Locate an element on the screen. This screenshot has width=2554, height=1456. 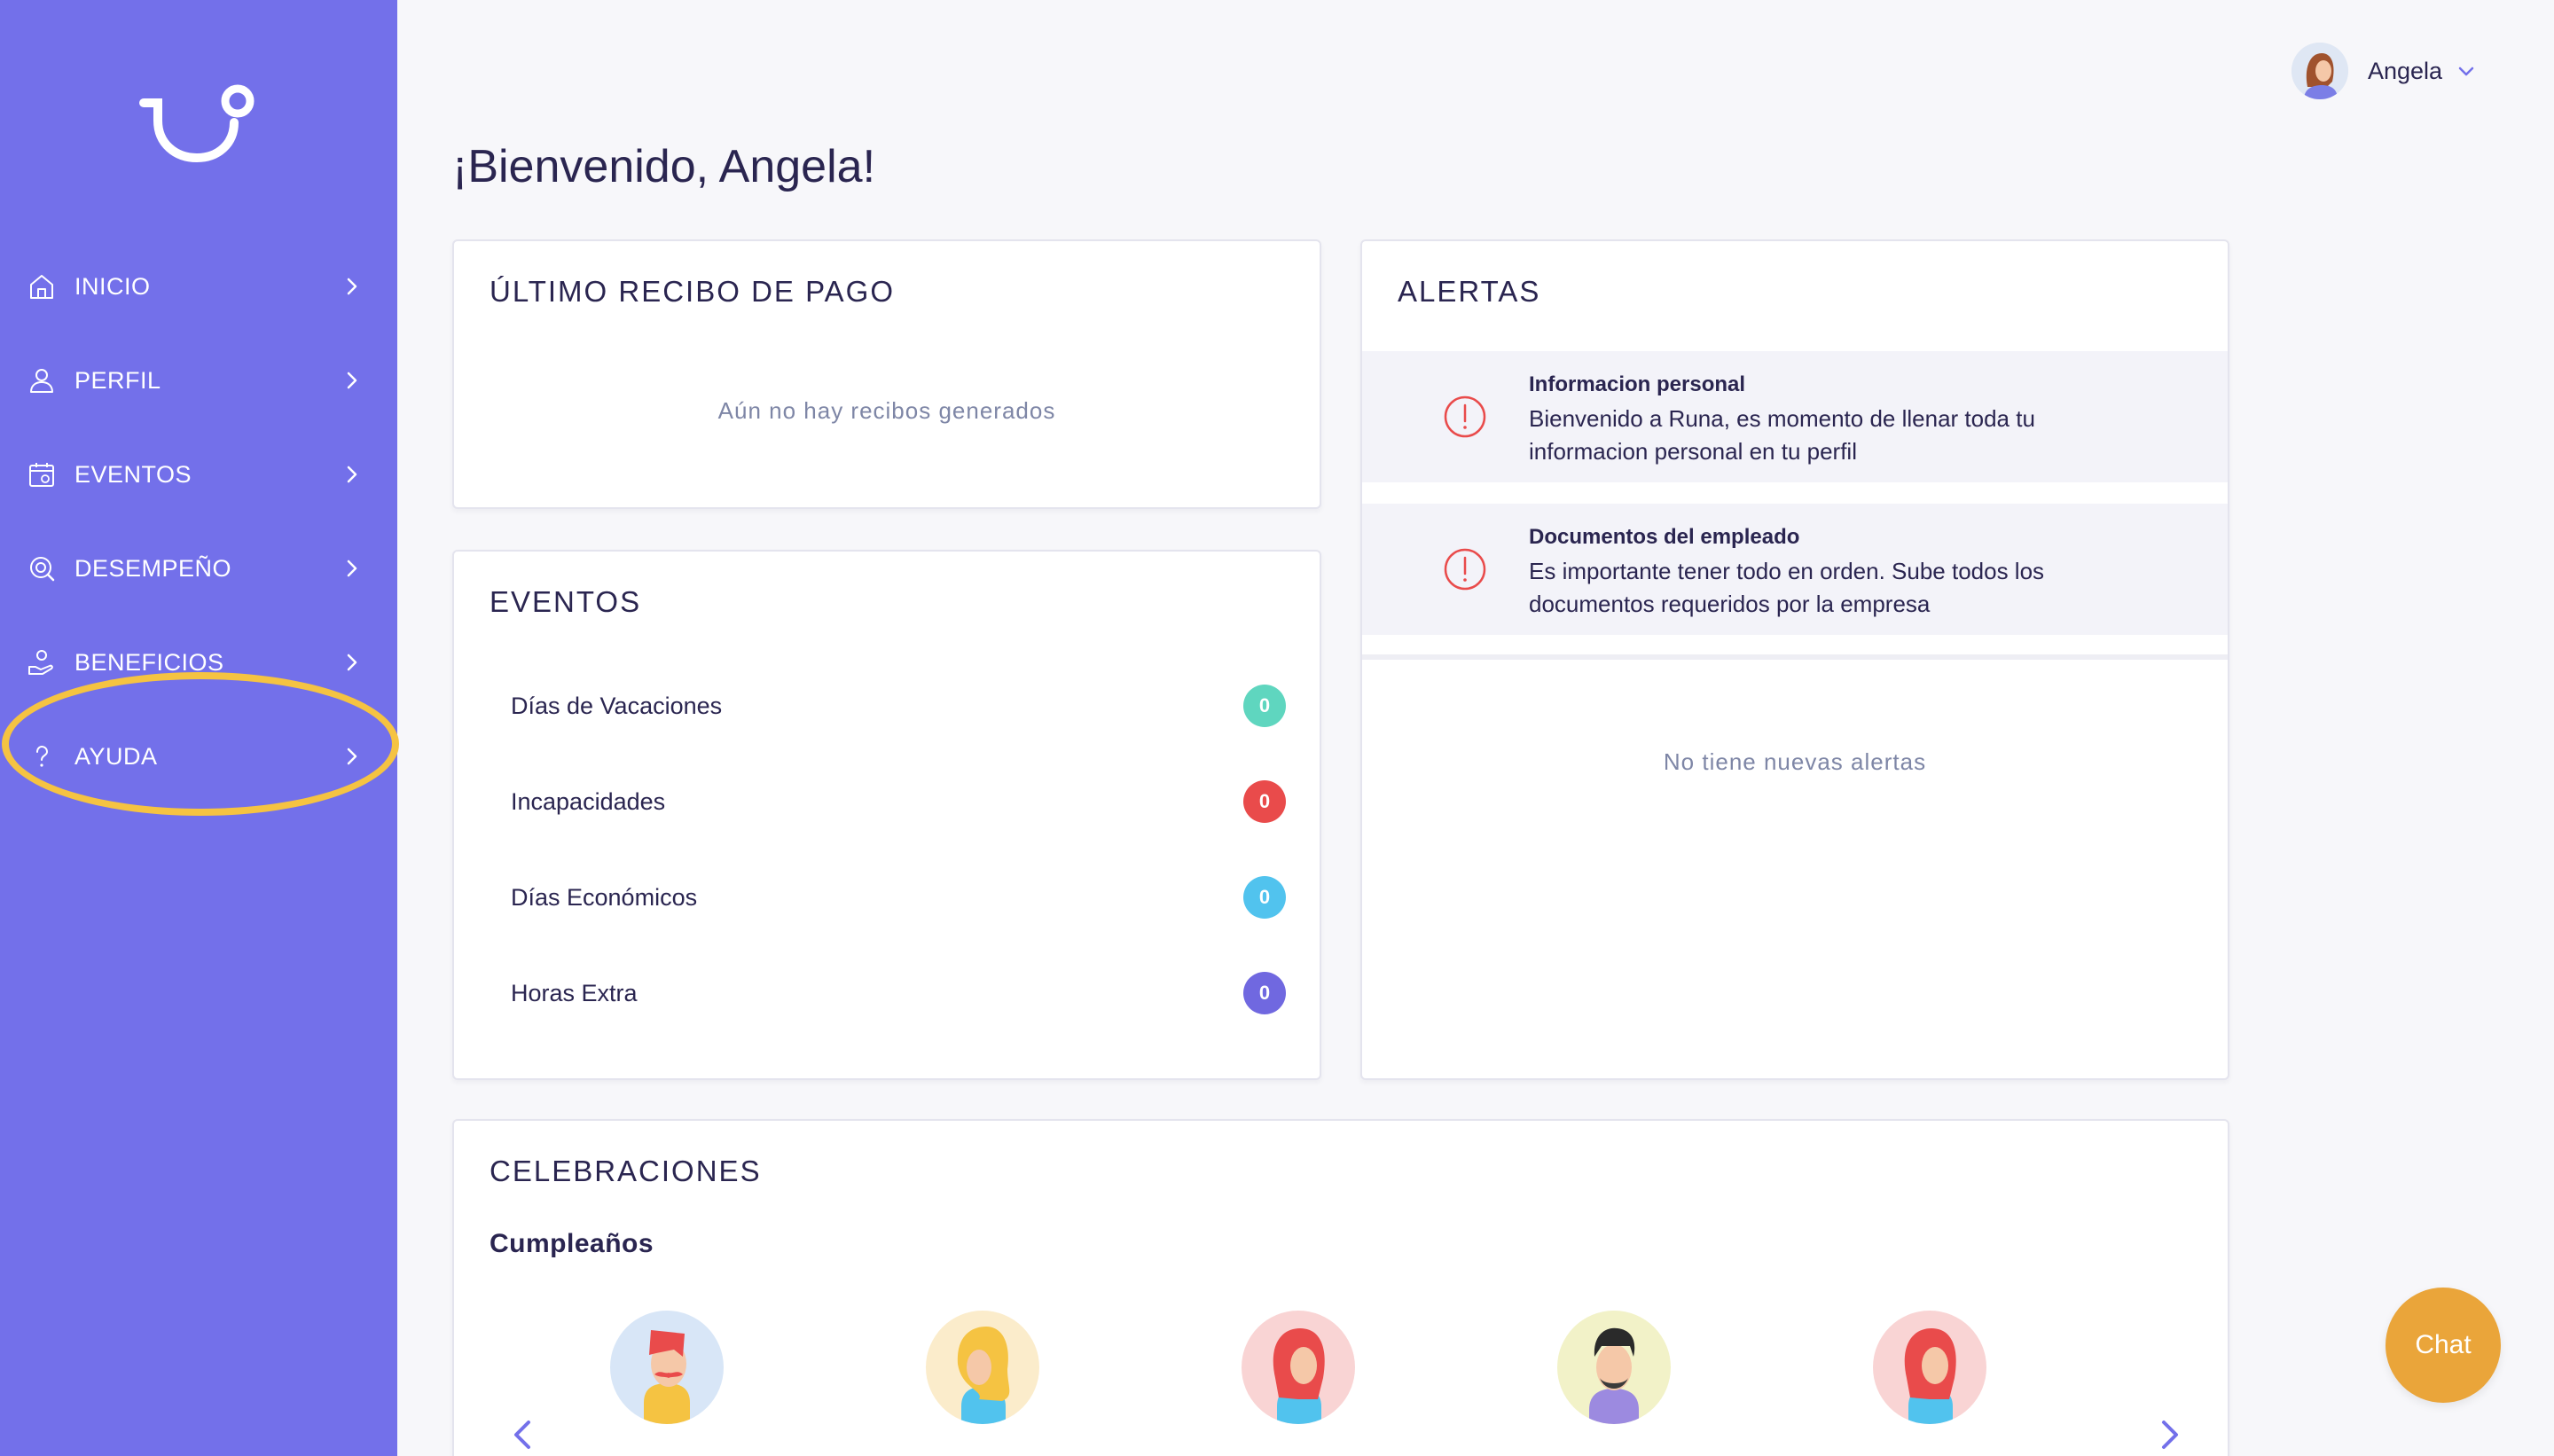
sidebar-item-label: DESEMPEÑO is located at coordinates (153, 568).